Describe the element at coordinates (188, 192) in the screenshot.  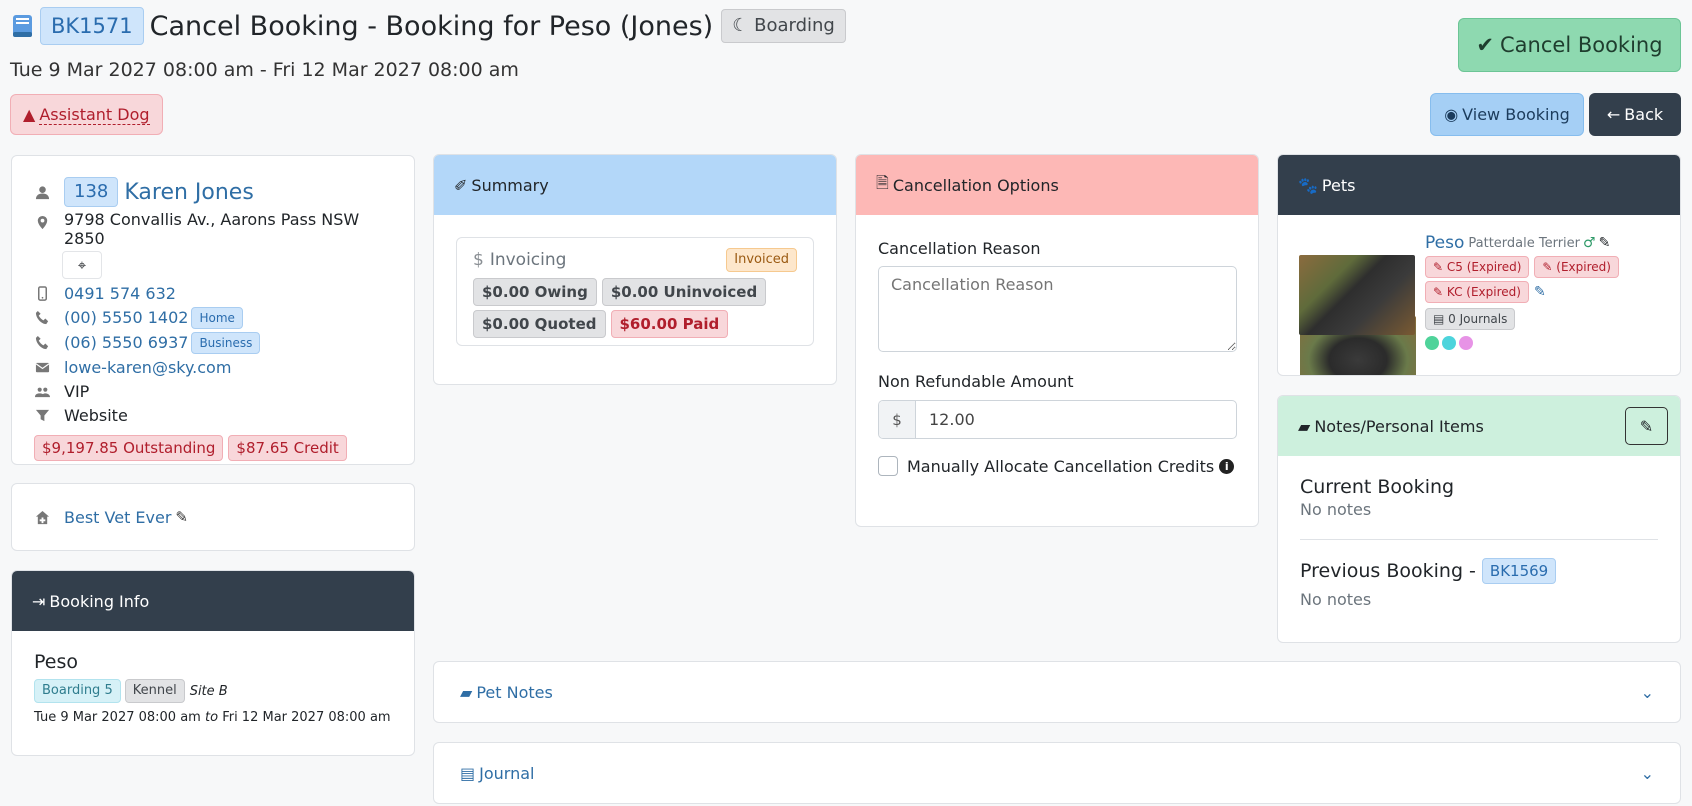
I see `customer-name-link: Karen Jones` at that location.